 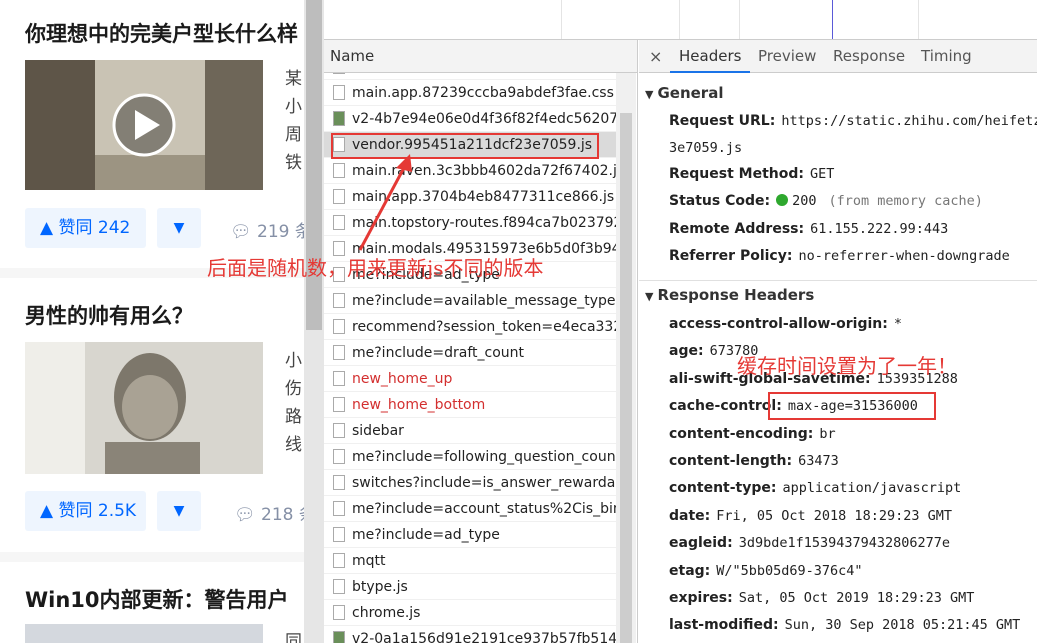 What do you see at coordinates (751, 174) in the screenshot?
I see `general-row: Request Method: GET` at bounding box center [751, 174].